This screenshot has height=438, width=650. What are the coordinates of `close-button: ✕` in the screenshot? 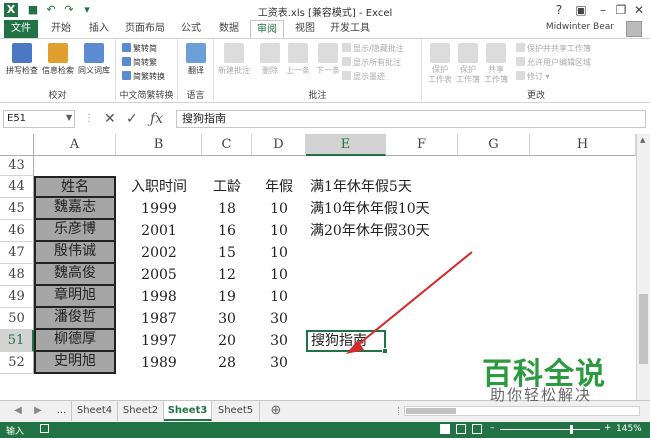 It's located at (638, 10).